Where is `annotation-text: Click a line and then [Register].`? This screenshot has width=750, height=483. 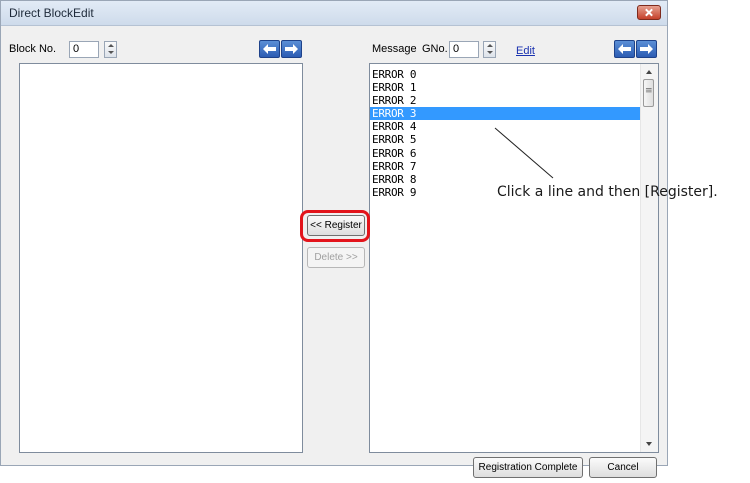
annotation-text: Click a line and then [Register]. is located at coordinates (607, 192).